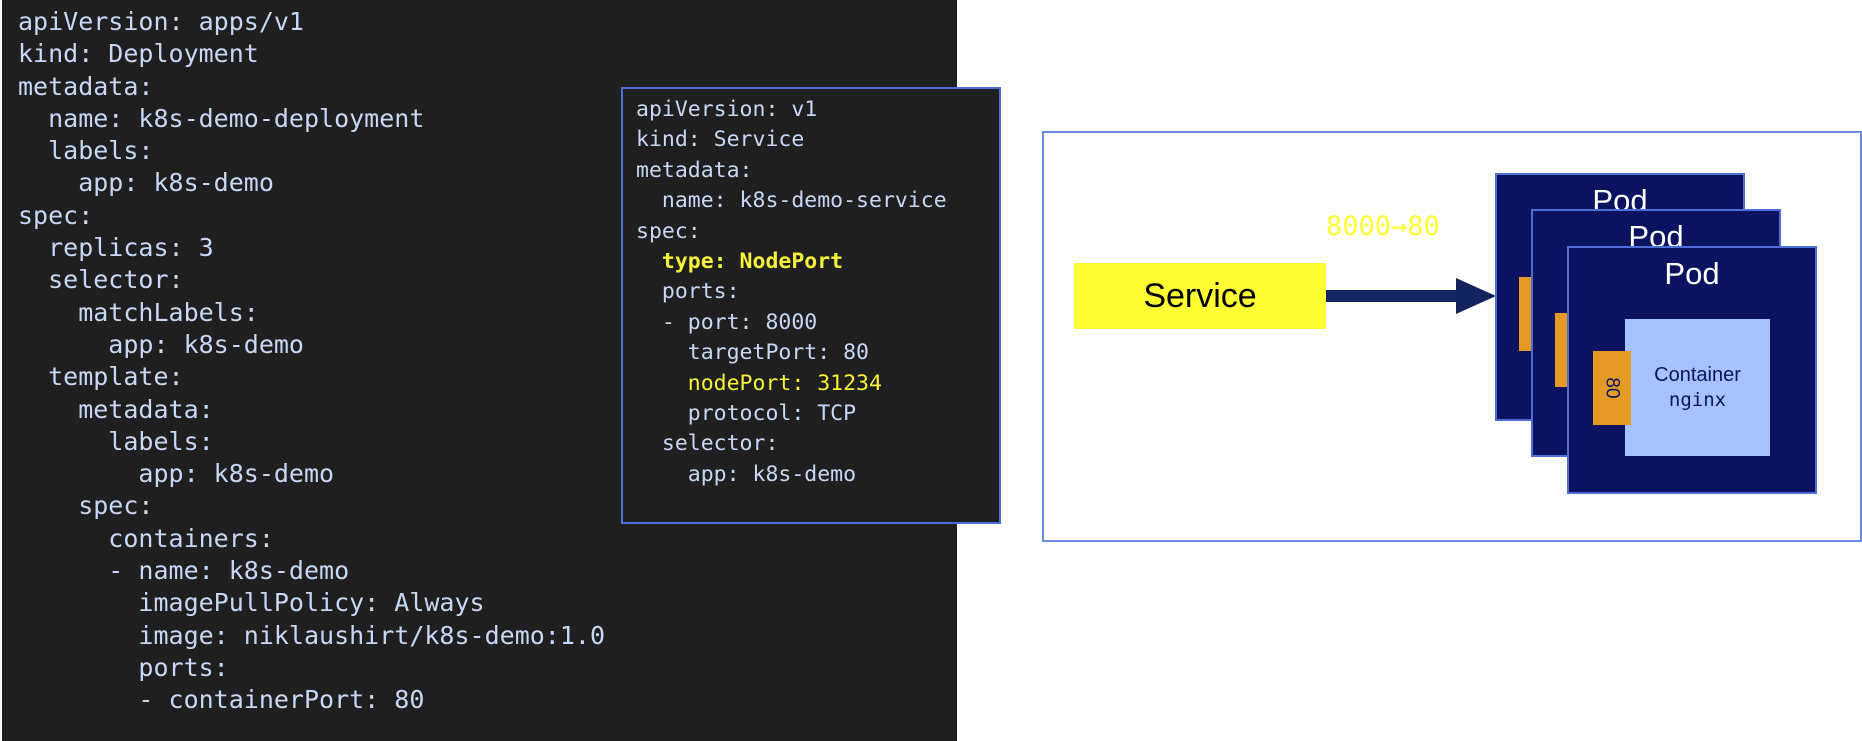  I want to click on yaml-line: targetPort: 80, so click(752, 353).